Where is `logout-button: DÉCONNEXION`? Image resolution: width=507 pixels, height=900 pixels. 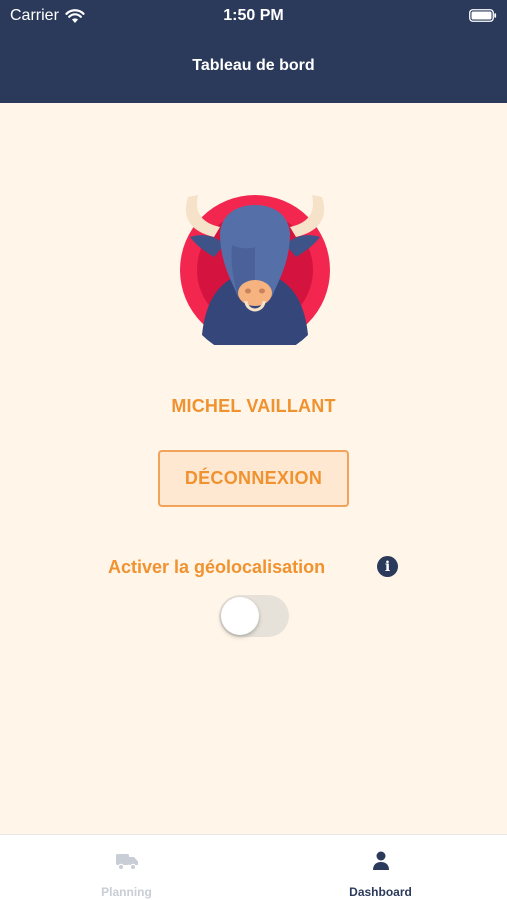
logout-button: DÉCONNEXION is located at coordinates (253, 478).